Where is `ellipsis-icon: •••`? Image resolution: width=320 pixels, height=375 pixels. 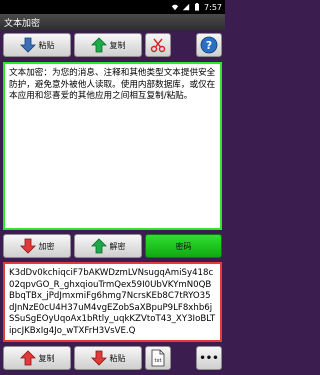 ellipsis-icon: ••• is located at coordinates (209, 358).